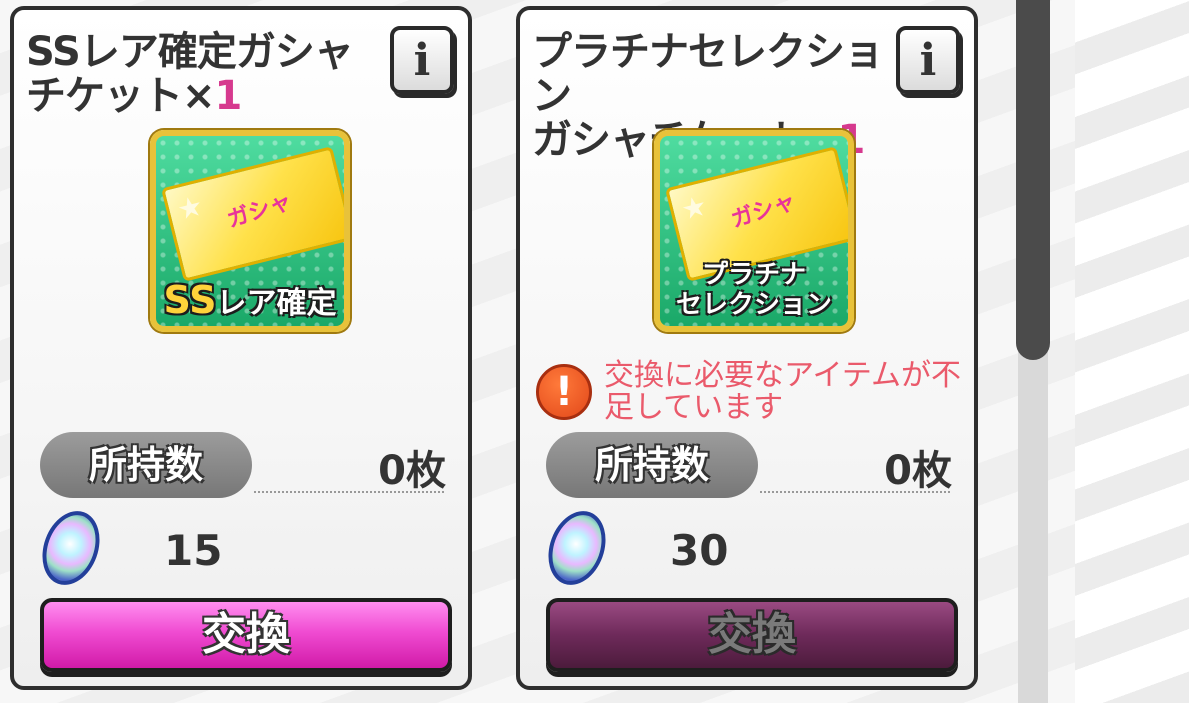 This screenshot has height=703, width=1189. What do you see at coordinates (246, 635) in the screenshot?
I see `exchange-button: 交換` at bounding box center [246, 635].